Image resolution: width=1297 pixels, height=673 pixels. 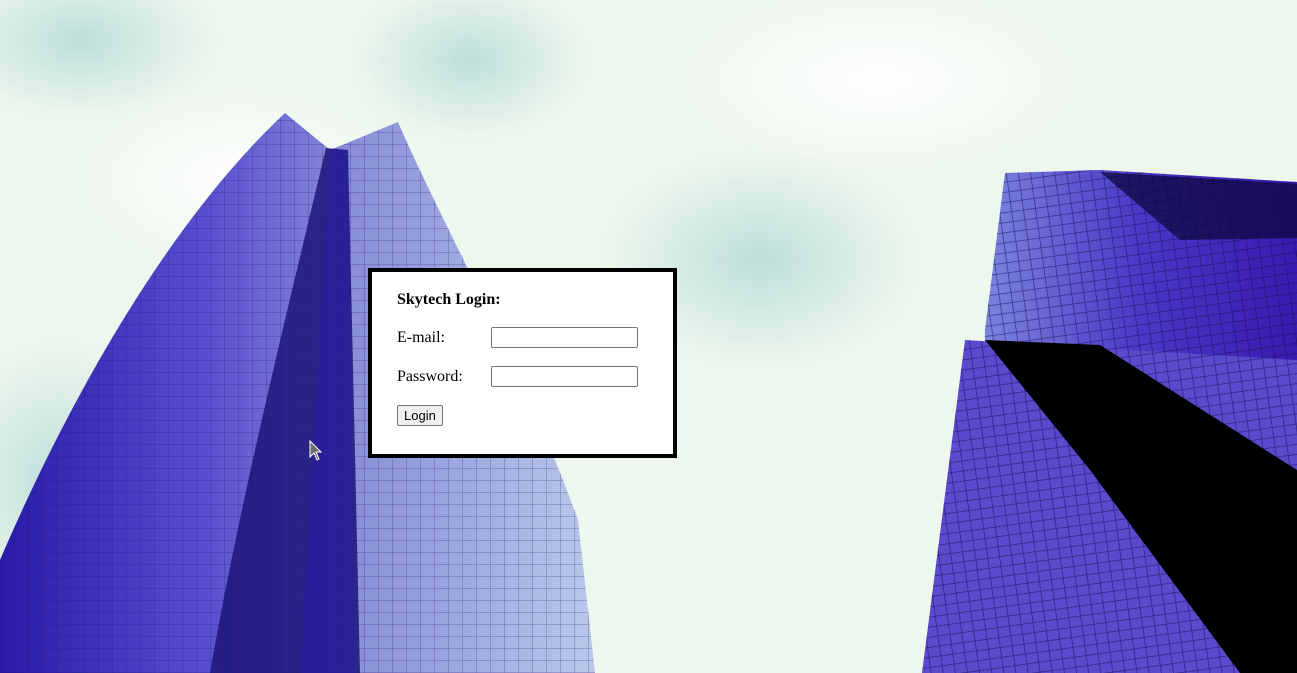 I want to click on login-title: Skytech Login:, so click(x=449, y=299).